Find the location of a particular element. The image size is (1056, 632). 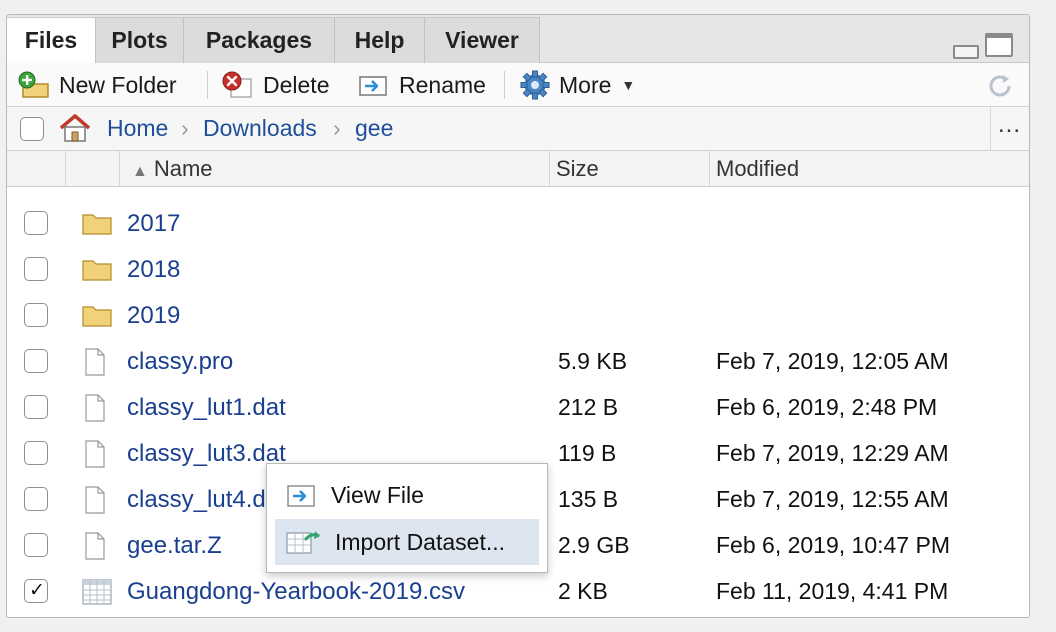

table-row is located at coordinates (518, 192).